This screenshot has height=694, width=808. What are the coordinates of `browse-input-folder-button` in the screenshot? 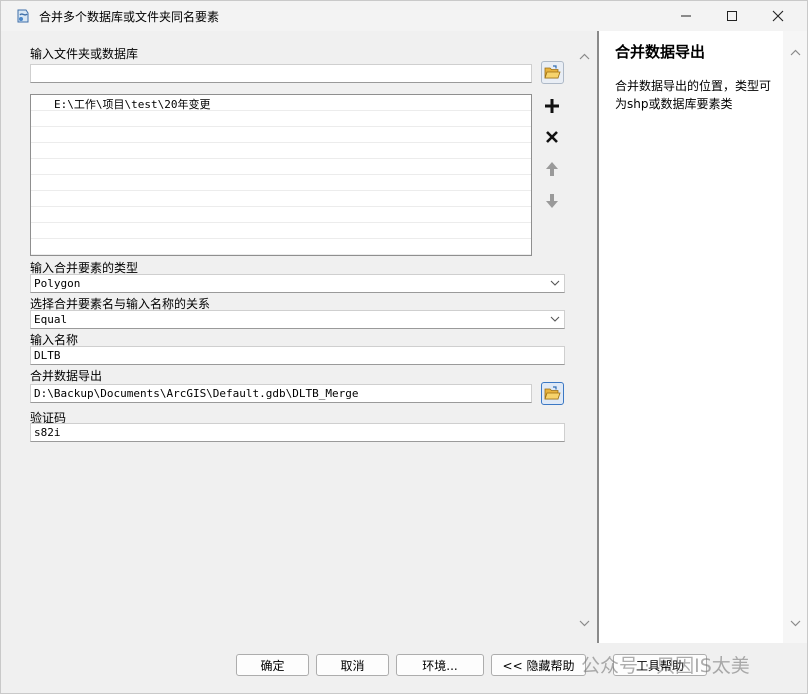 It's located at (552, 72).